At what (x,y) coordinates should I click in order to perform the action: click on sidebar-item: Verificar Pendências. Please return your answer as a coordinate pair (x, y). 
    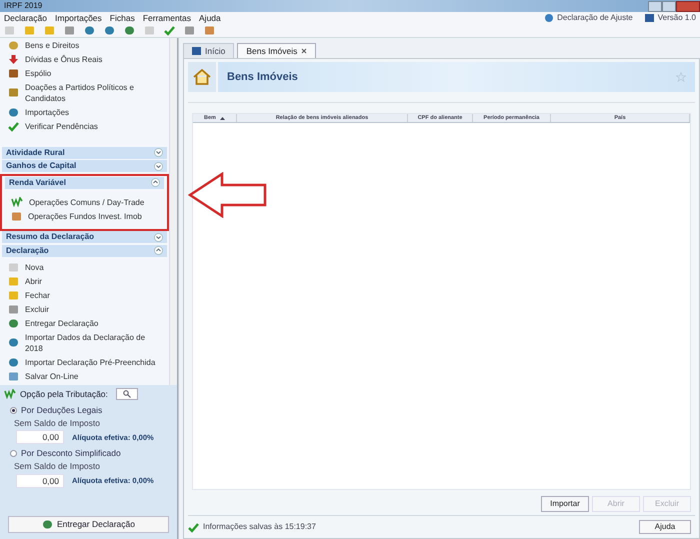
    Looking at the image, I should click on (84, 126).